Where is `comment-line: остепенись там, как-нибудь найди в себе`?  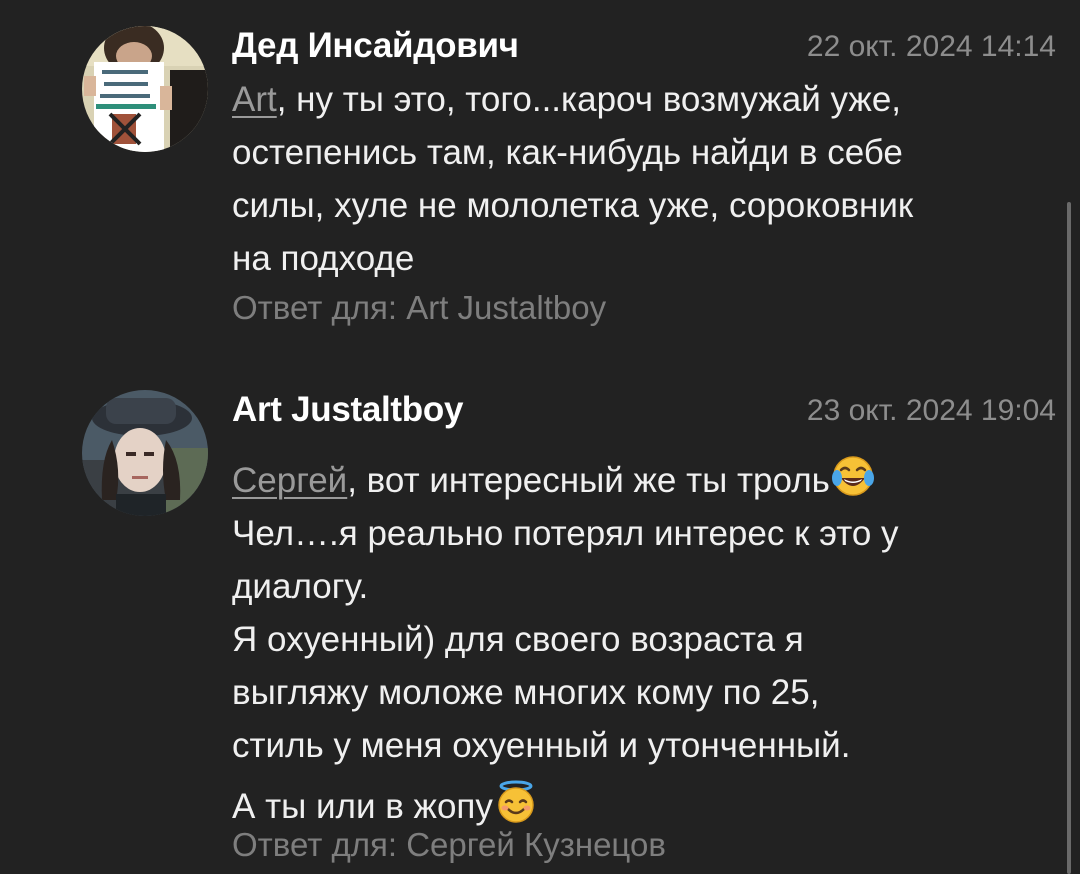
comment-line: остепенись там, как-нибудь найди в себе is located at coordinates (567, 152).